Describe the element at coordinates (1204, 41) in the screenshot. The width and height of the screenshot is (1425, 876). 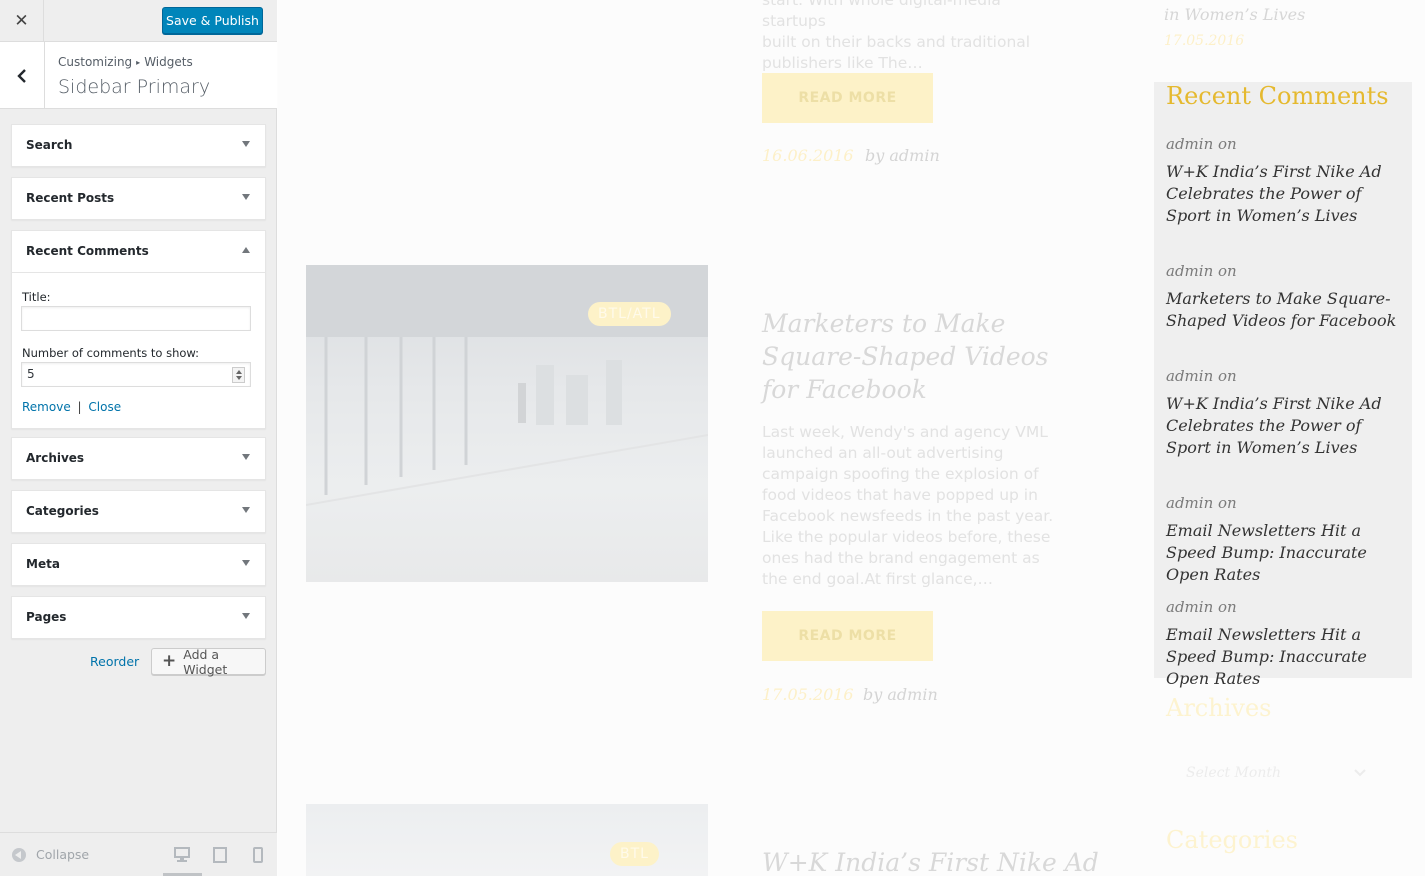
I see `sidebar-post-date: 17.05.2016` at that location.